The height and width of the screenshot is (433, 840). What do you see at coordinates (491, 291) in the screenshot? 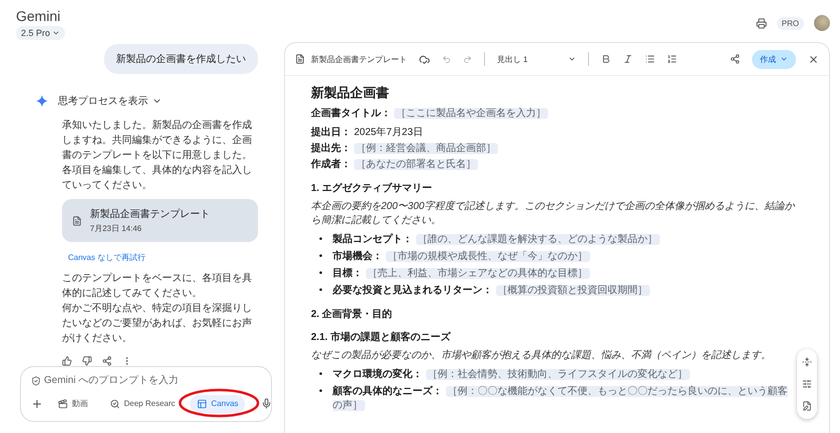
I see `bullet-item: 必要な投資と見込まれるリターン： ［概算の投資額と投資回収期間］` at bounding box center [491, 291].